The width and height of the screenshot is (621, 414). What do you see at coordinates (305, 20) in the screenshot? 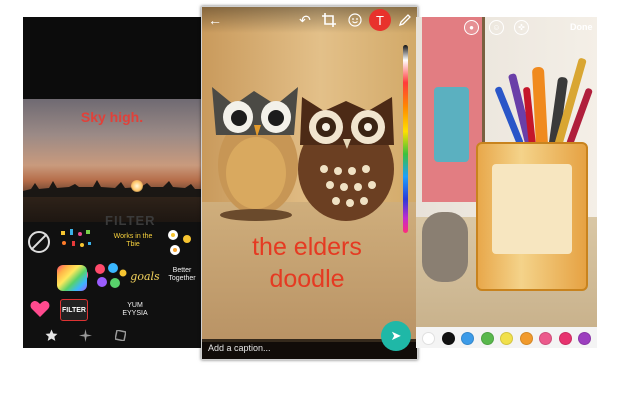
I see `undo-icon: ↶` at bounding box center [305, 20].